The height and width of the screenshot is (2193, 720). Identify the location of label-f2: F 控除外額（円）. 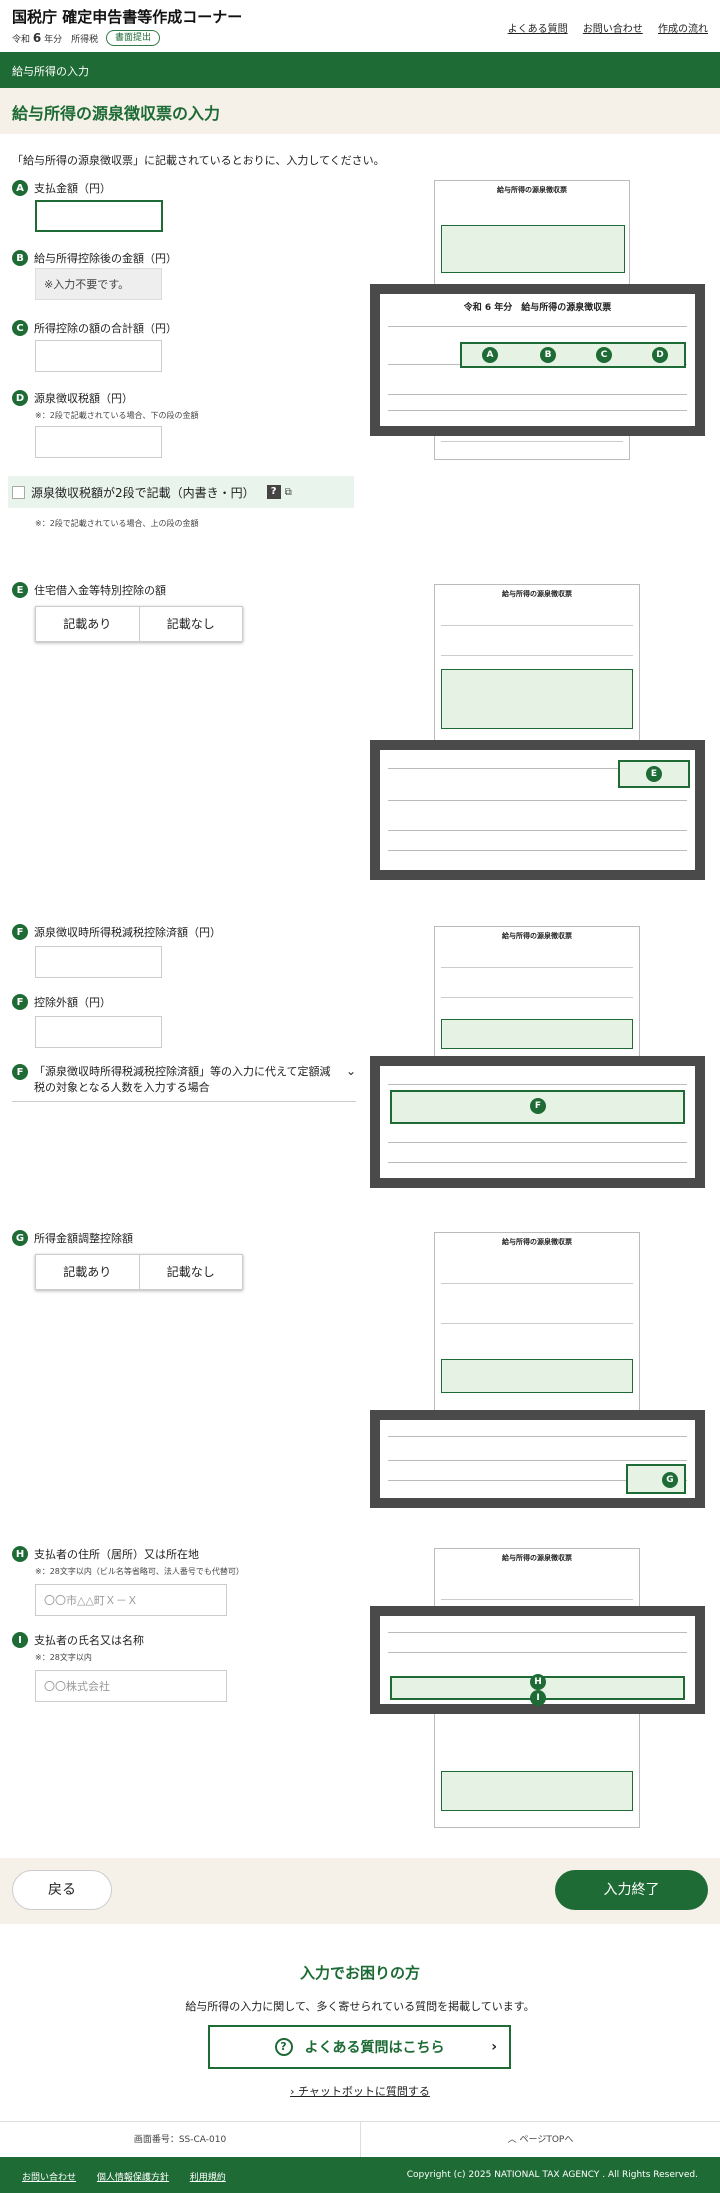
(61, 1002).